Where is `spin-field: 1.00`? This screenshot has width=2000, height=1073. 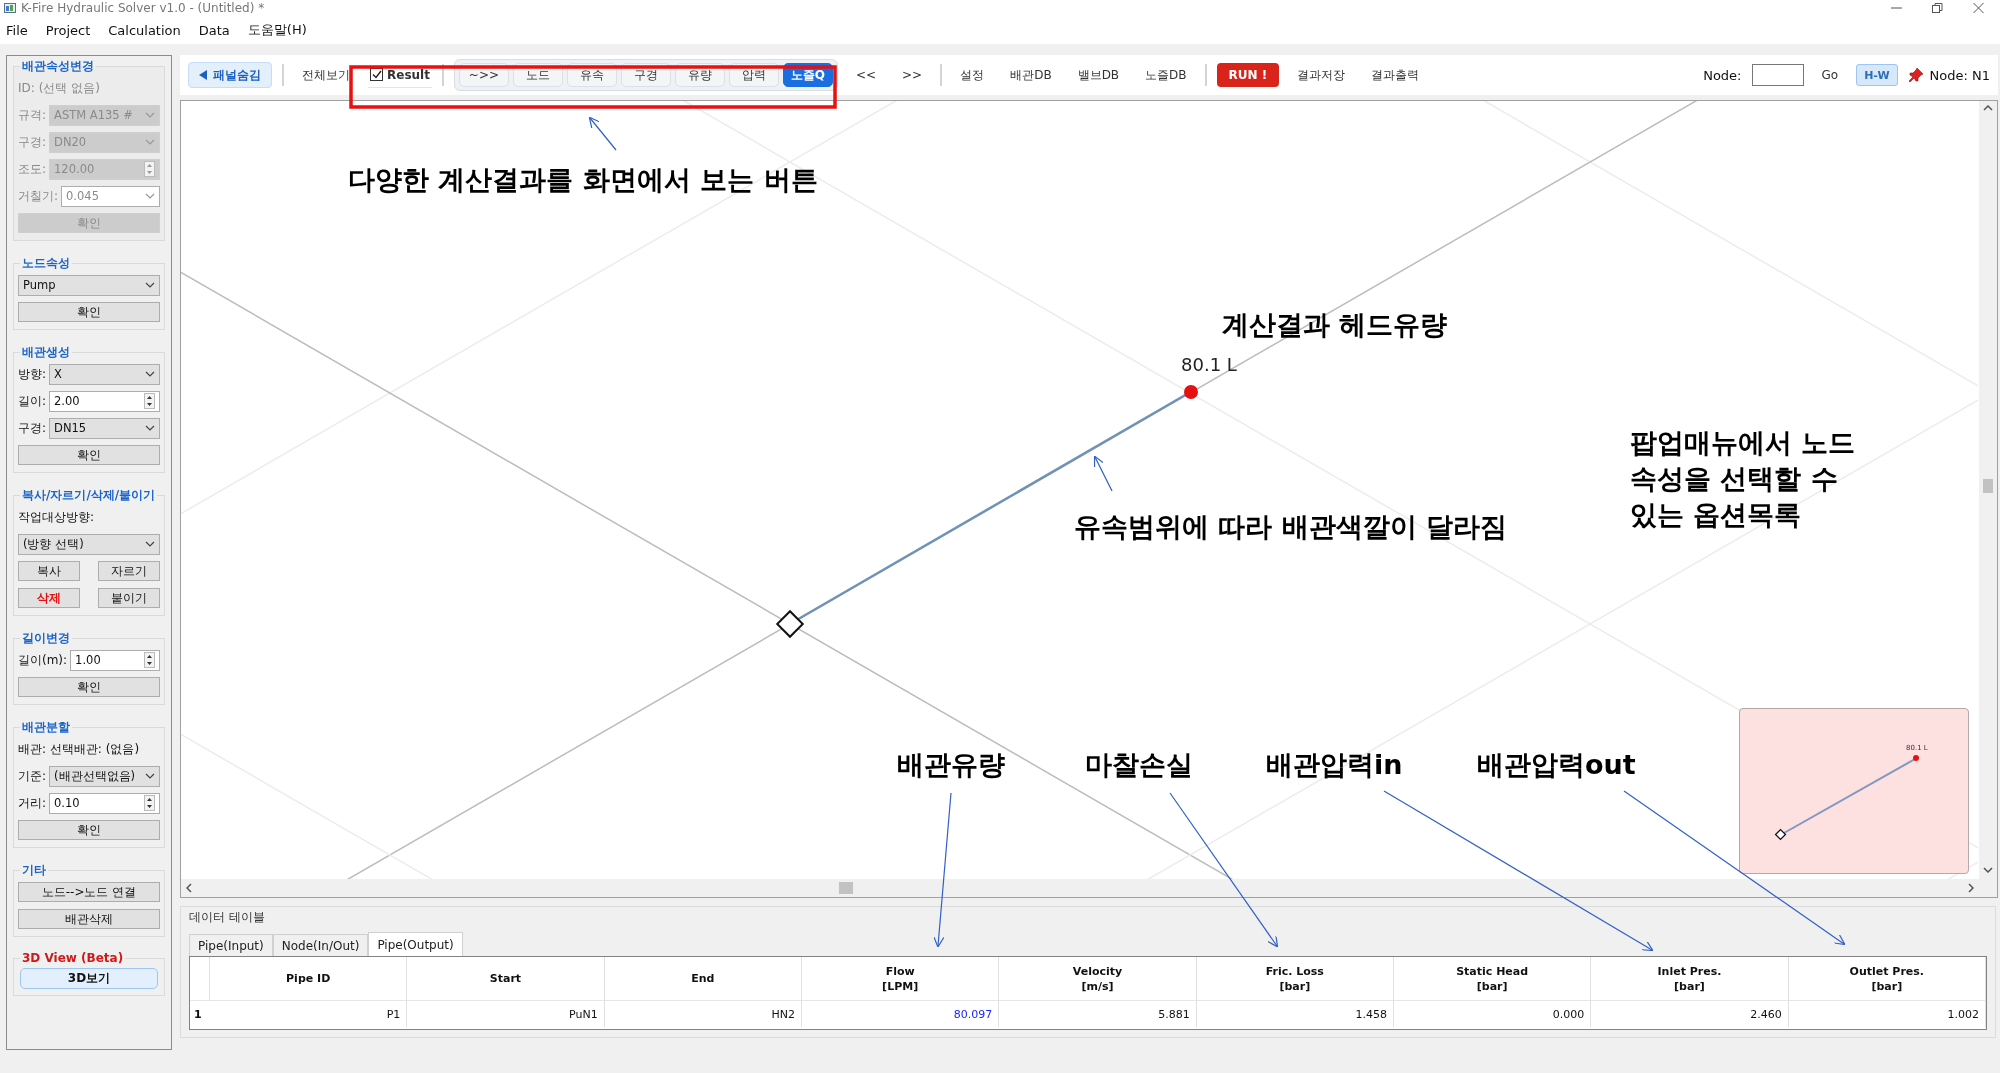 spin-field: 1.00 is located at coordinates (115, 660).